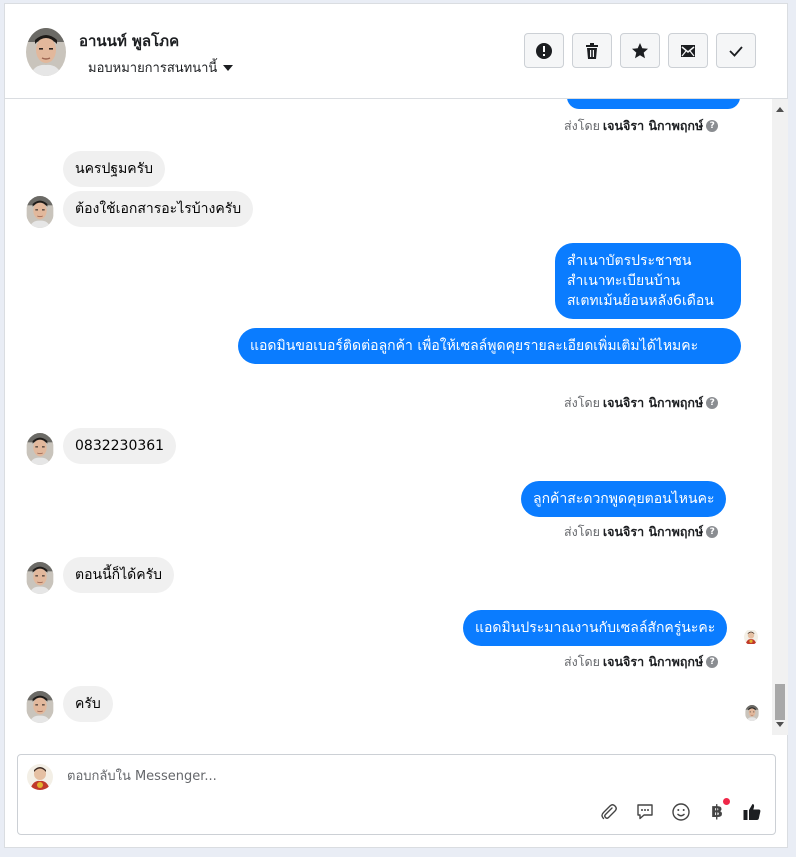  Describe the element at coordinates (396, 794) in the screenshot. I see `reply-composer: ฿` at that location.